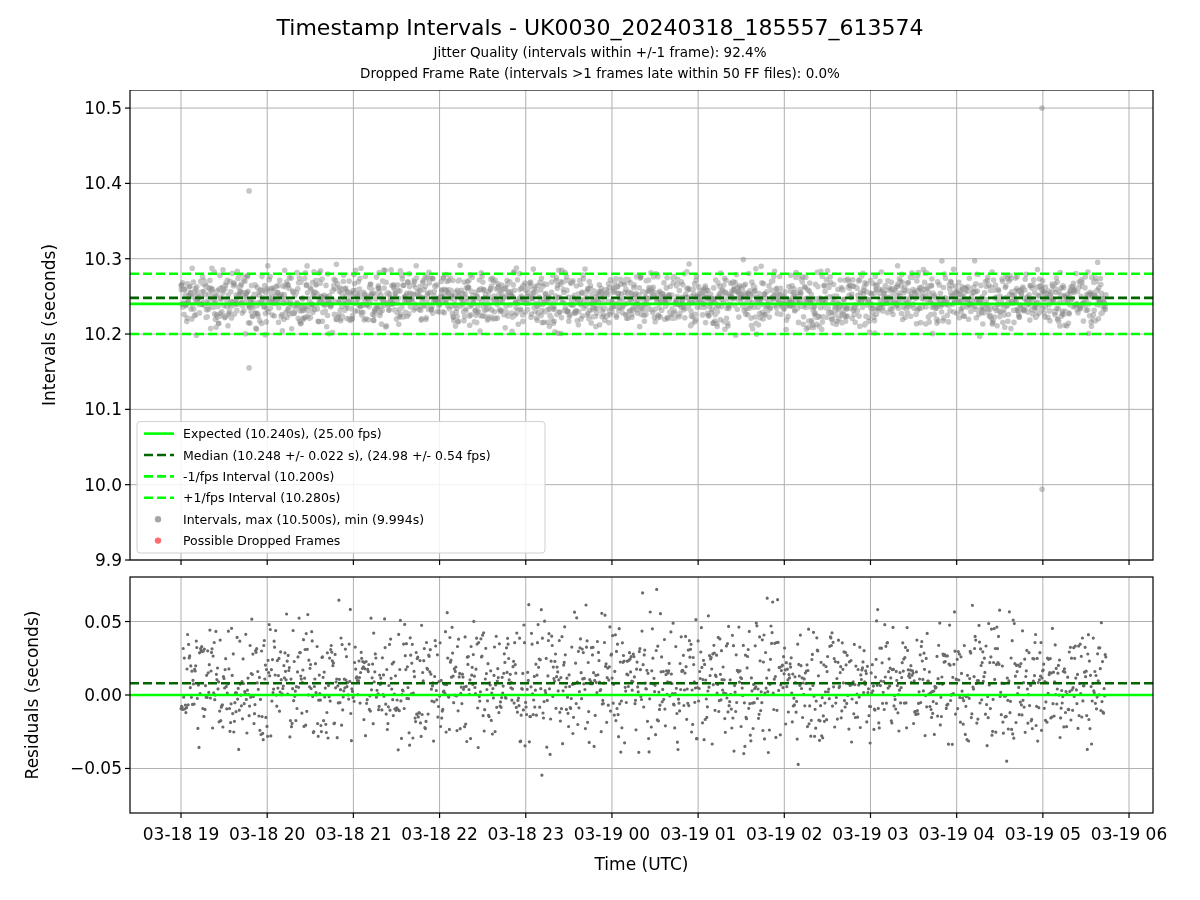 The image size is (1200, 900). What do you see at coordinates (698, 834) in the screenshot?
I see `axis-tick-label: 03-19 01` at bounding box center [698, 834].